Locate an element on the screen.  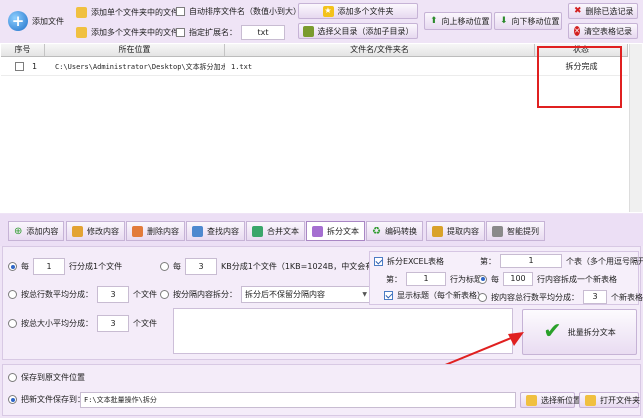
show-title-checkbox is located at coordinates (388, 295).